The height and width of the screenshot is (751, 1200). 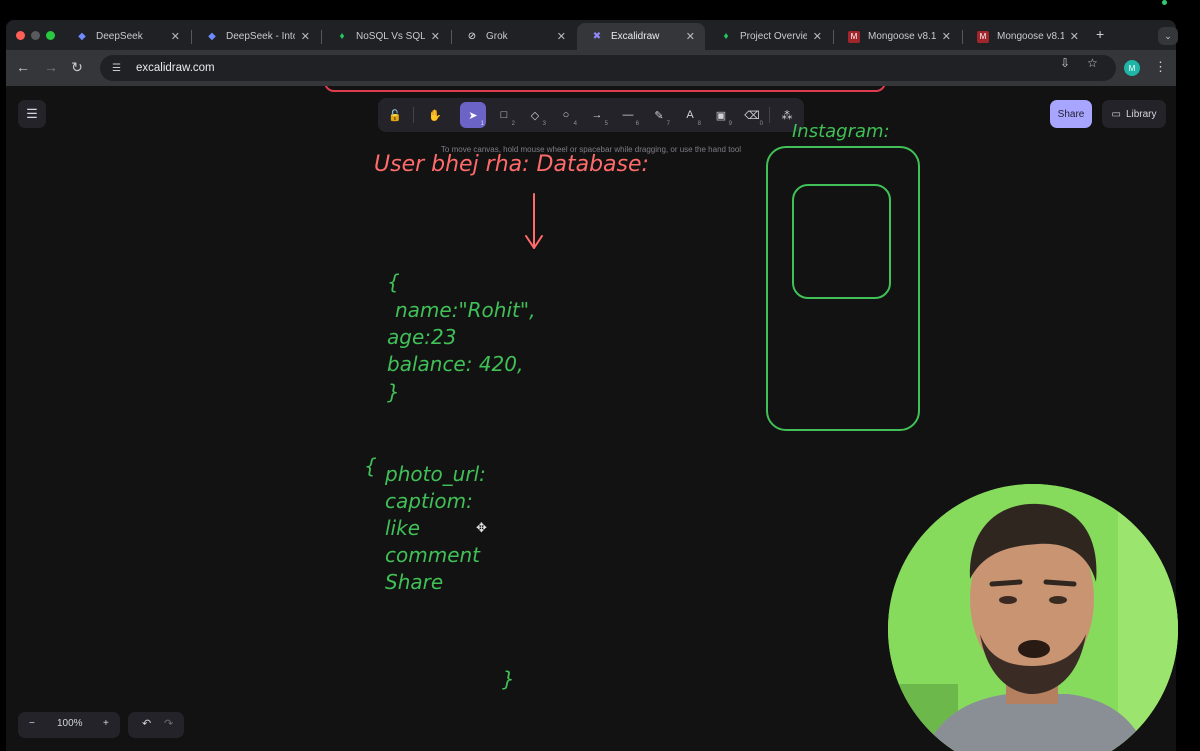 I want to click on close-window-button, so click(x=20, y=35).